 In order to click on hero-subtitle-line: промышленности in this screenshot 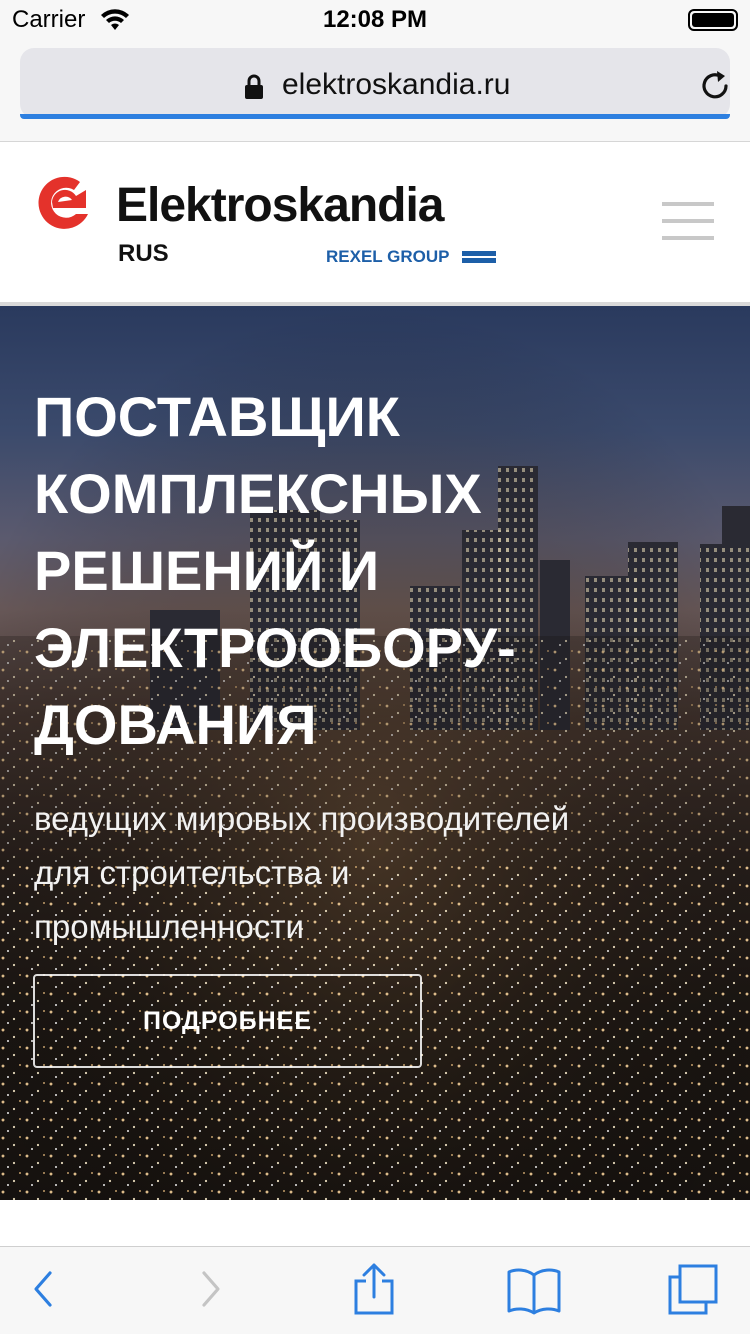, I will do `click(169, 926)`.